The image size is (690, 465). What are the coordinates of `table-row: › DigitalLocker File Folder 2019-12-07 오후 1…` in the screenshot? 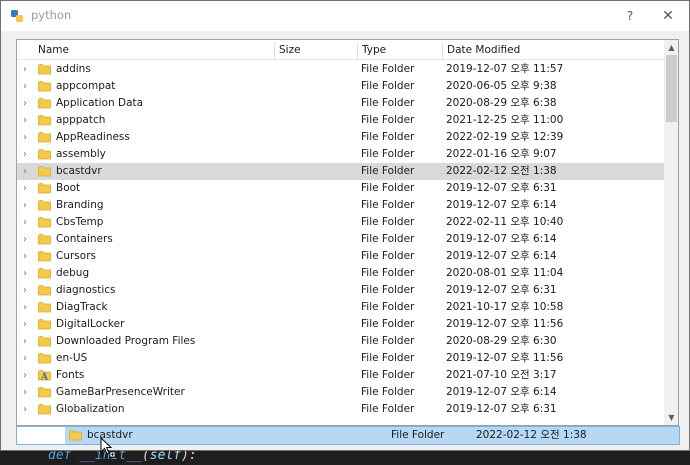 It's located at (340, 324).